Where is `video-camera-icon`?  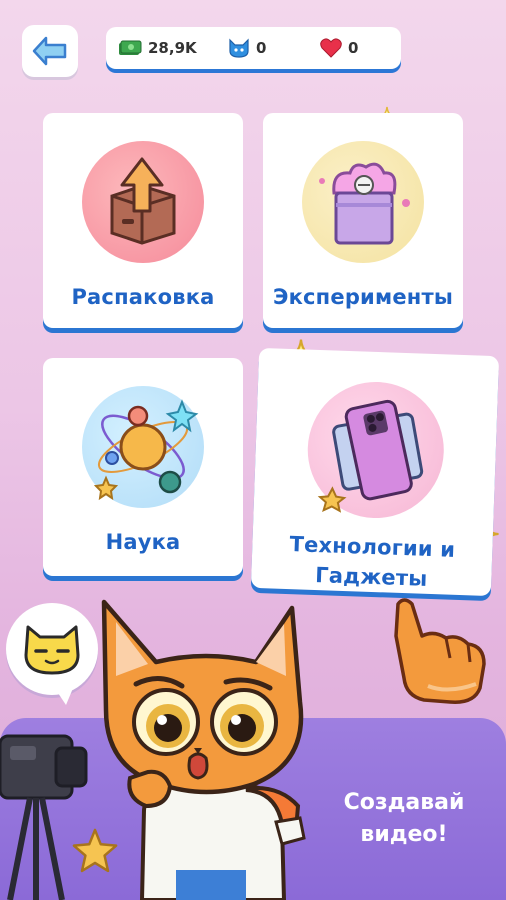 video-camera-icon is located at coordinates (44, 817).